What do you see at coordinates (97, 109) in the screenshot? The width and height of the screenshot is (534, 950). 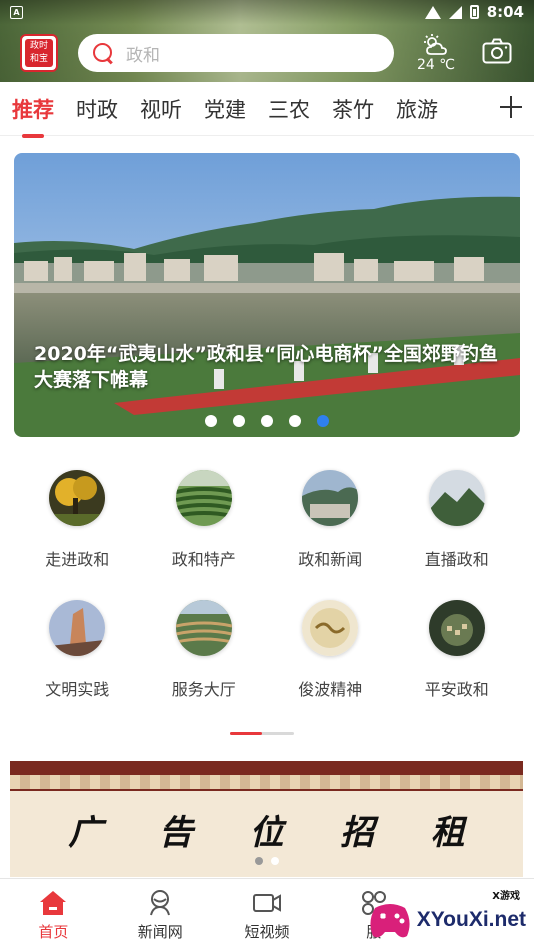 I see `tab-politics: 时政` at bounding box center [97, 109].